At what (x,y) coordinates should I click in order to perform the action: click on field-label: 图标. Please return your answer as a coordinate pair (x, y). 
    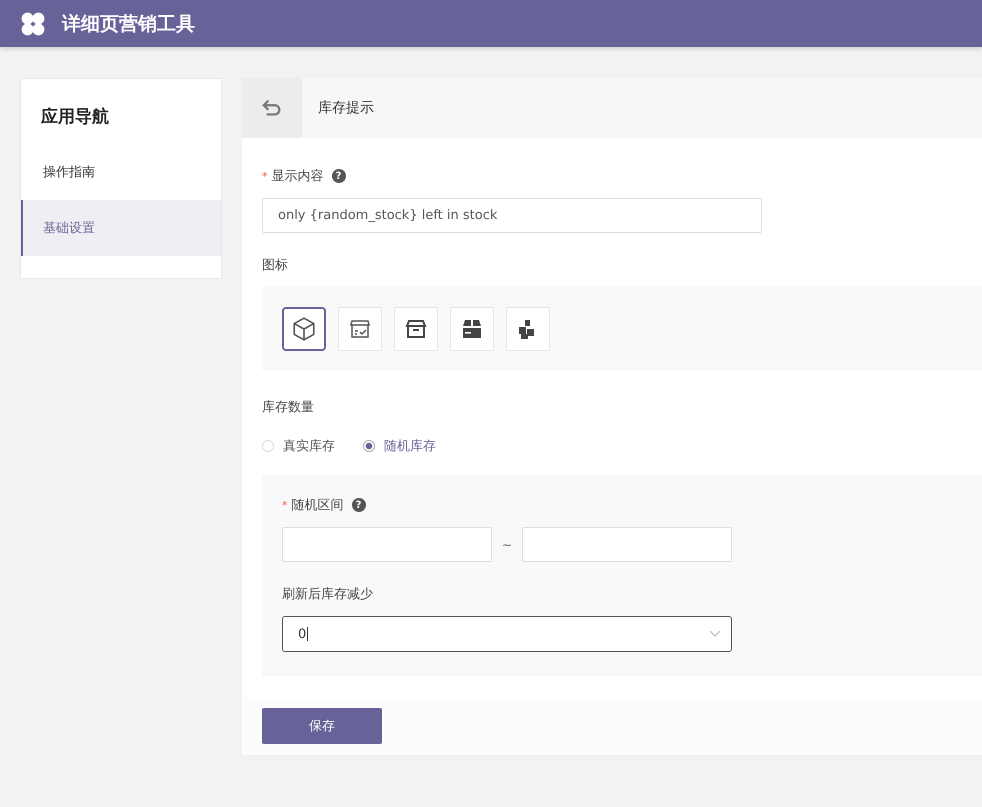
    Looking at the image, I should click on (275, 265).